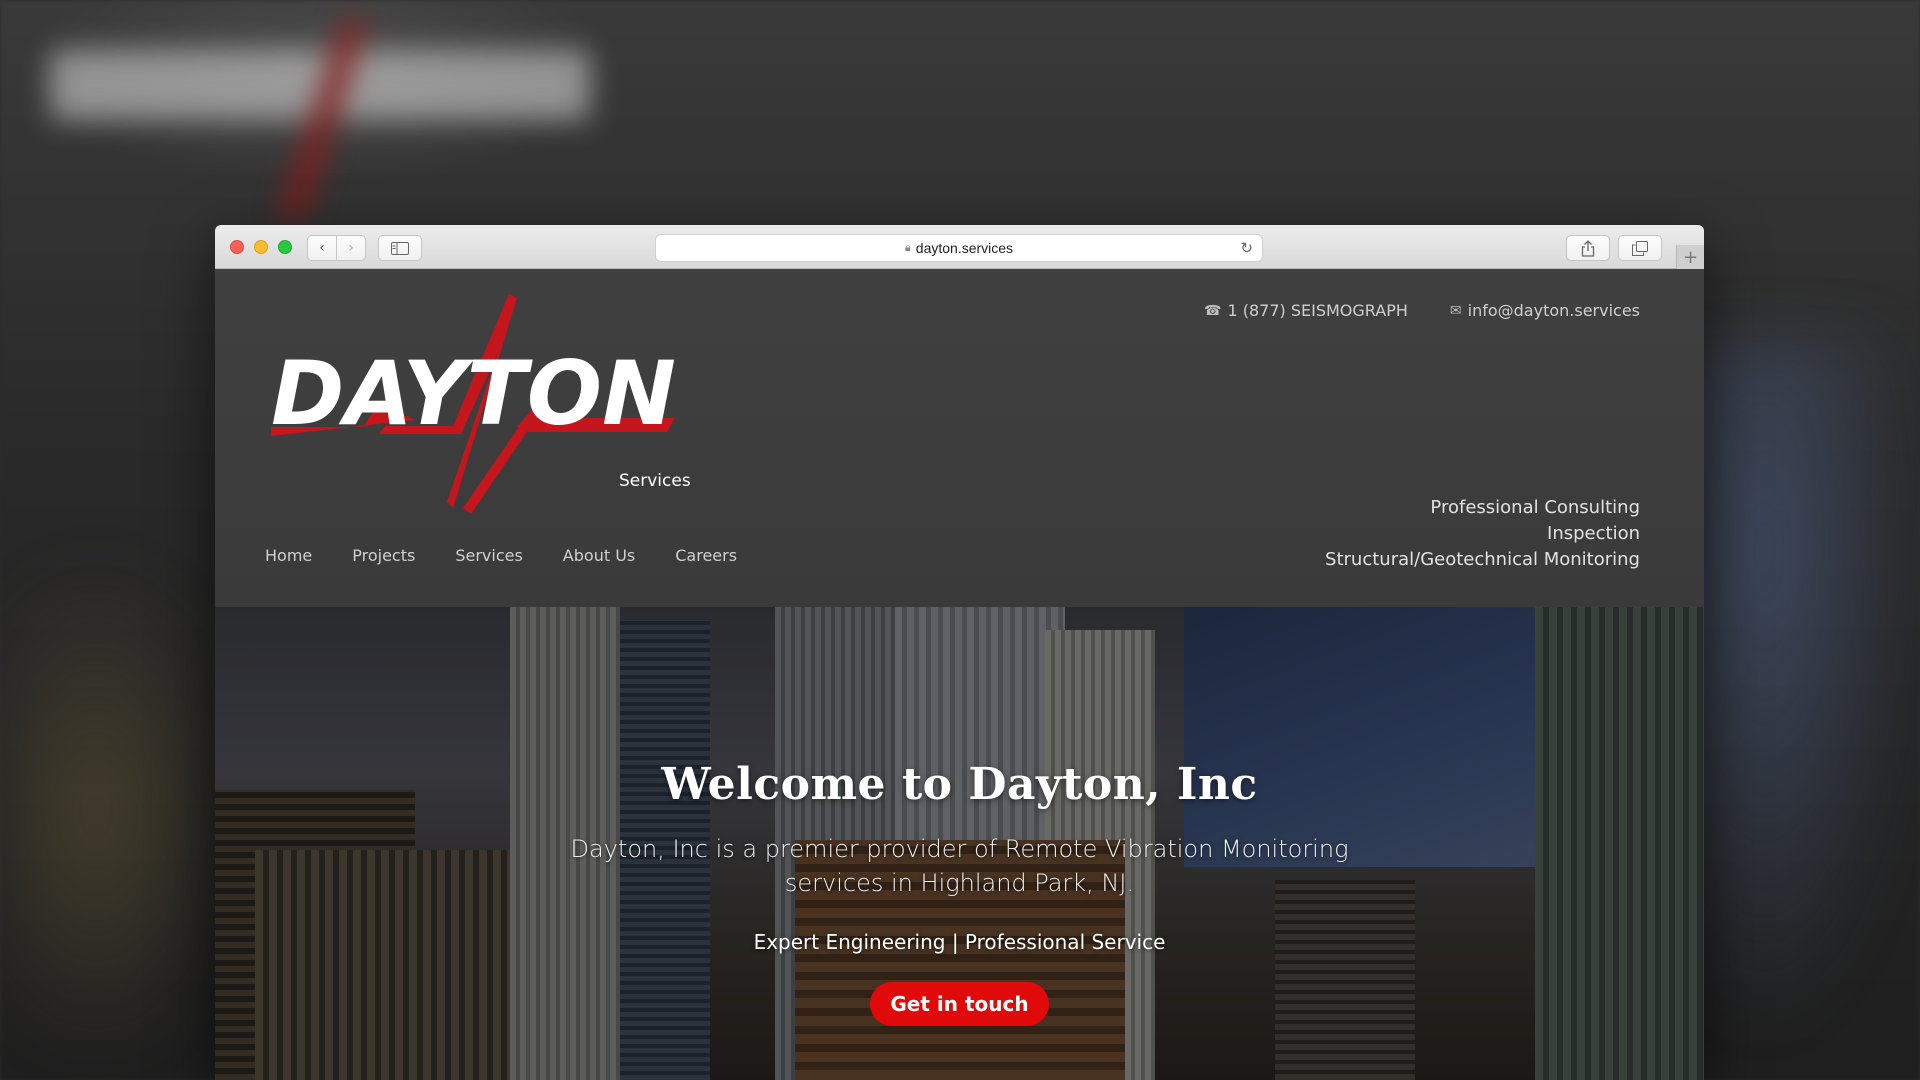 The height and width of the screenshot is (1080, 1920). What do you see at coordinates (237, 247) in the screenshot?
I see `close-window-button` at bounding box center [237, 247].